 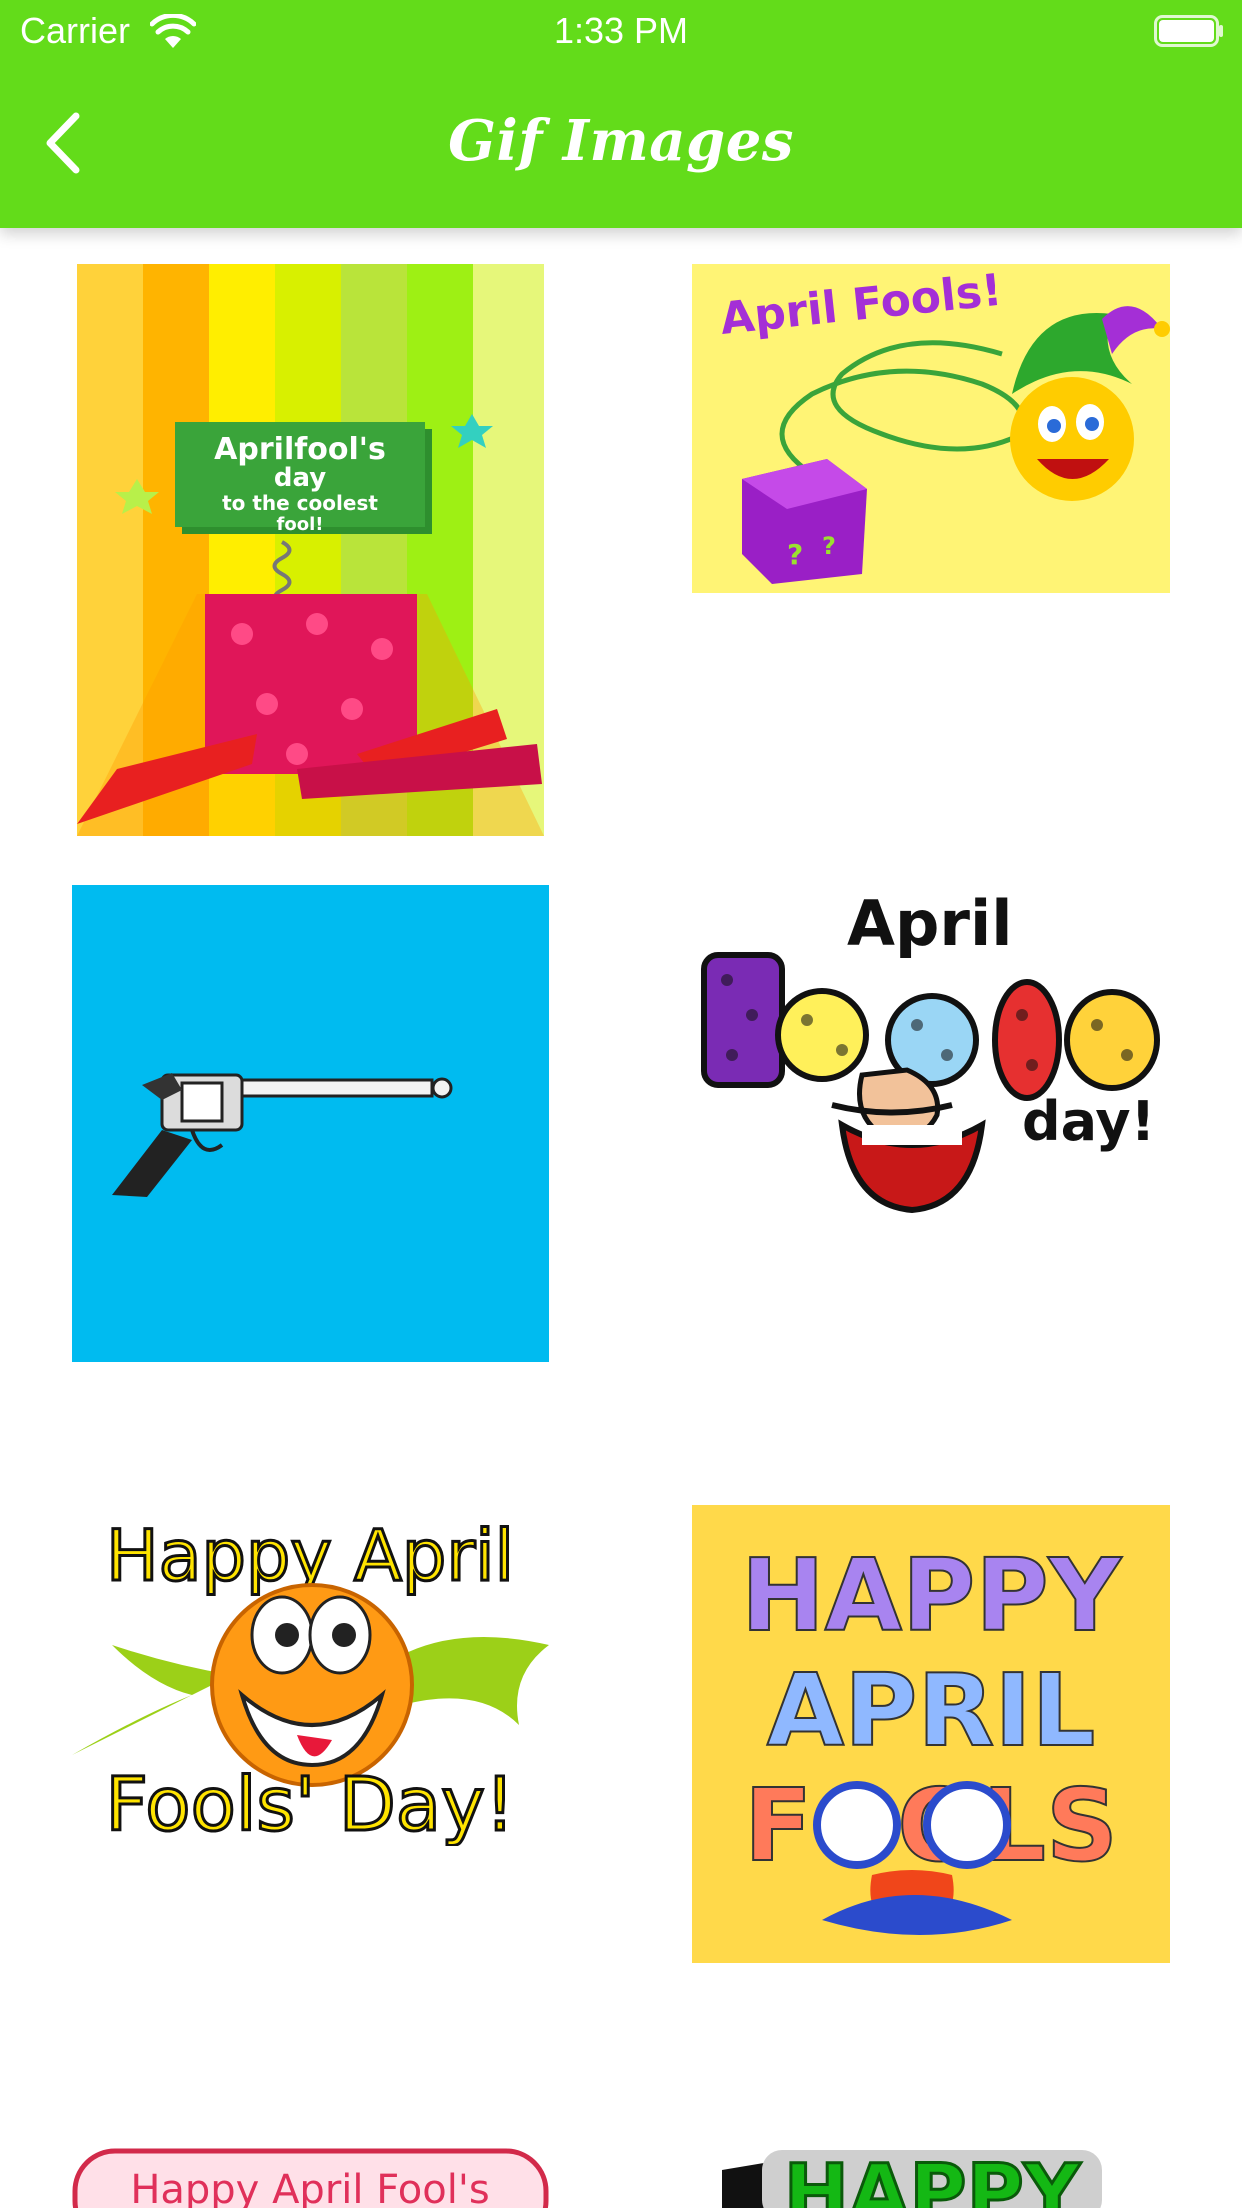 What do you see at coordinates (932, 1595) in the screenshot?
I see `tile-6-line-1: HAPPY` at bounding box center [932, 1595].